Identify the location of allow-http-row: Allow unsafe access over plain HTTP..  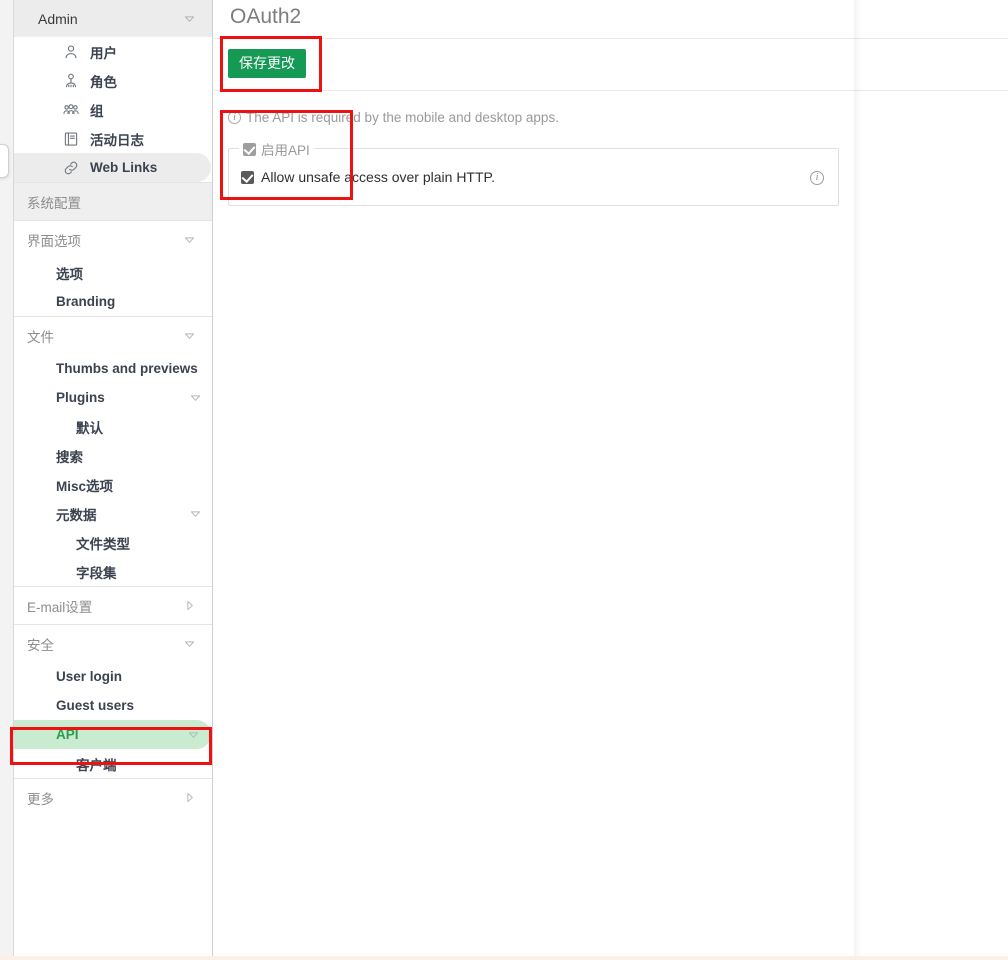
(368, 177).